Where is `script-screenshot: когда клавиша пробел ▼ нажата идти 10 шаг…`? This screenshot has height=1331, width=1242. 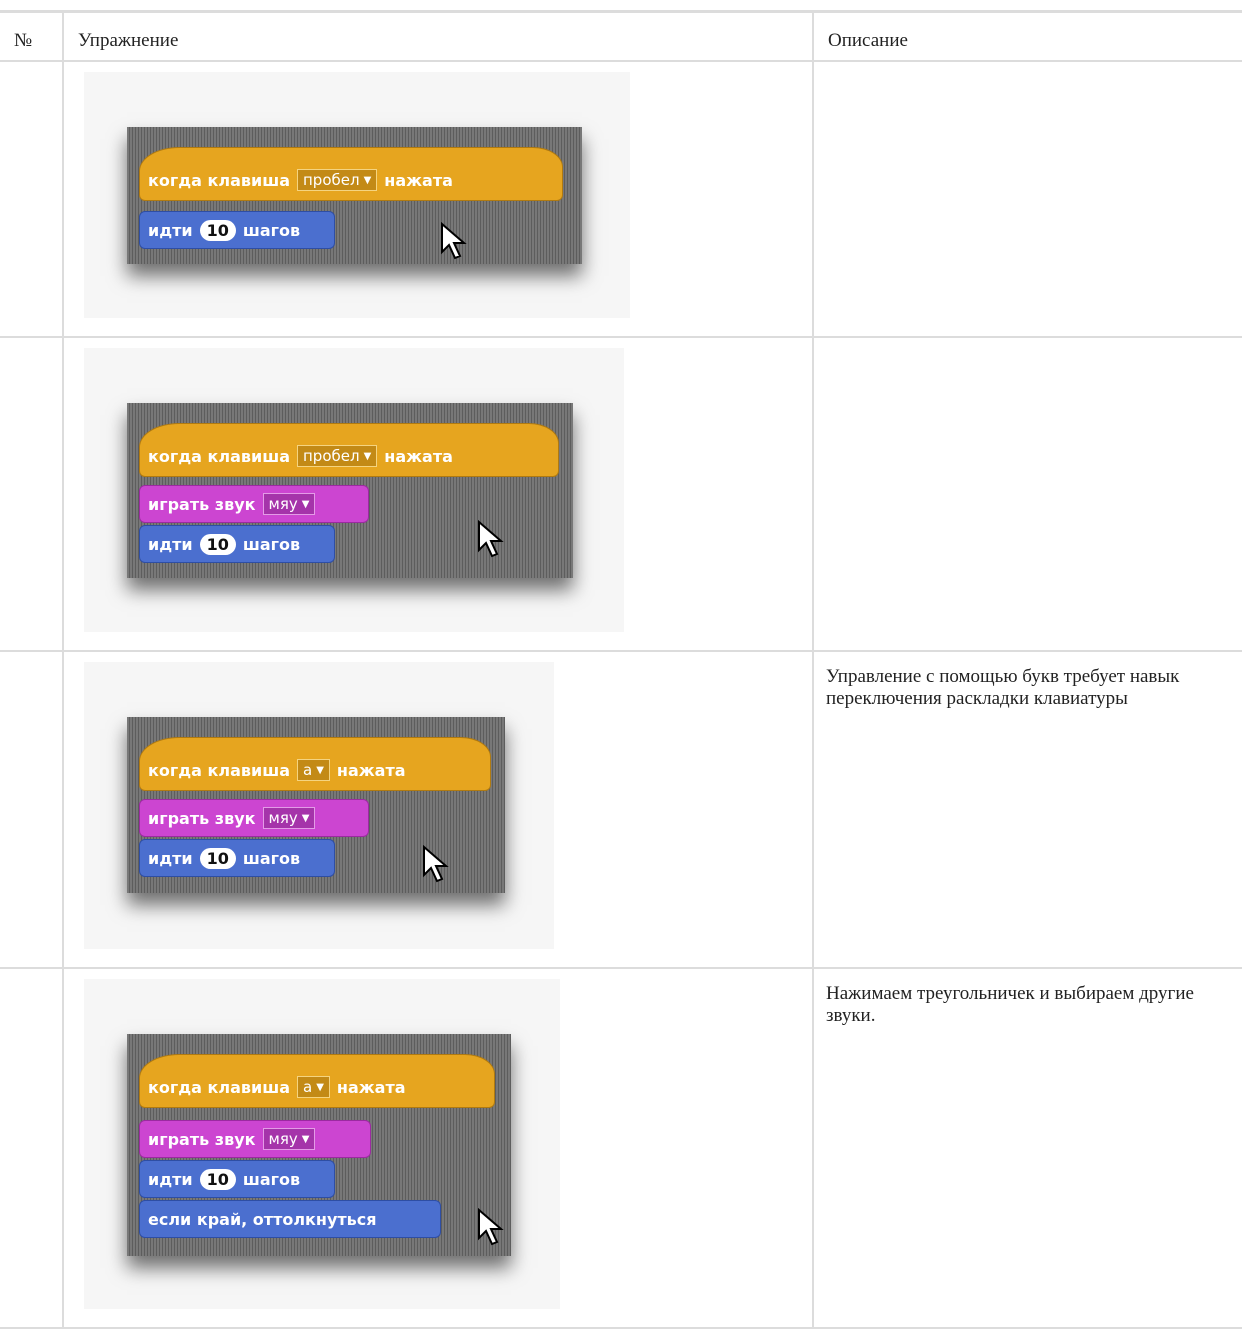
script-screenshot: когда клавиша пробел ▼ нажата идти 10 шаг… is located at coordinates (357, 195).